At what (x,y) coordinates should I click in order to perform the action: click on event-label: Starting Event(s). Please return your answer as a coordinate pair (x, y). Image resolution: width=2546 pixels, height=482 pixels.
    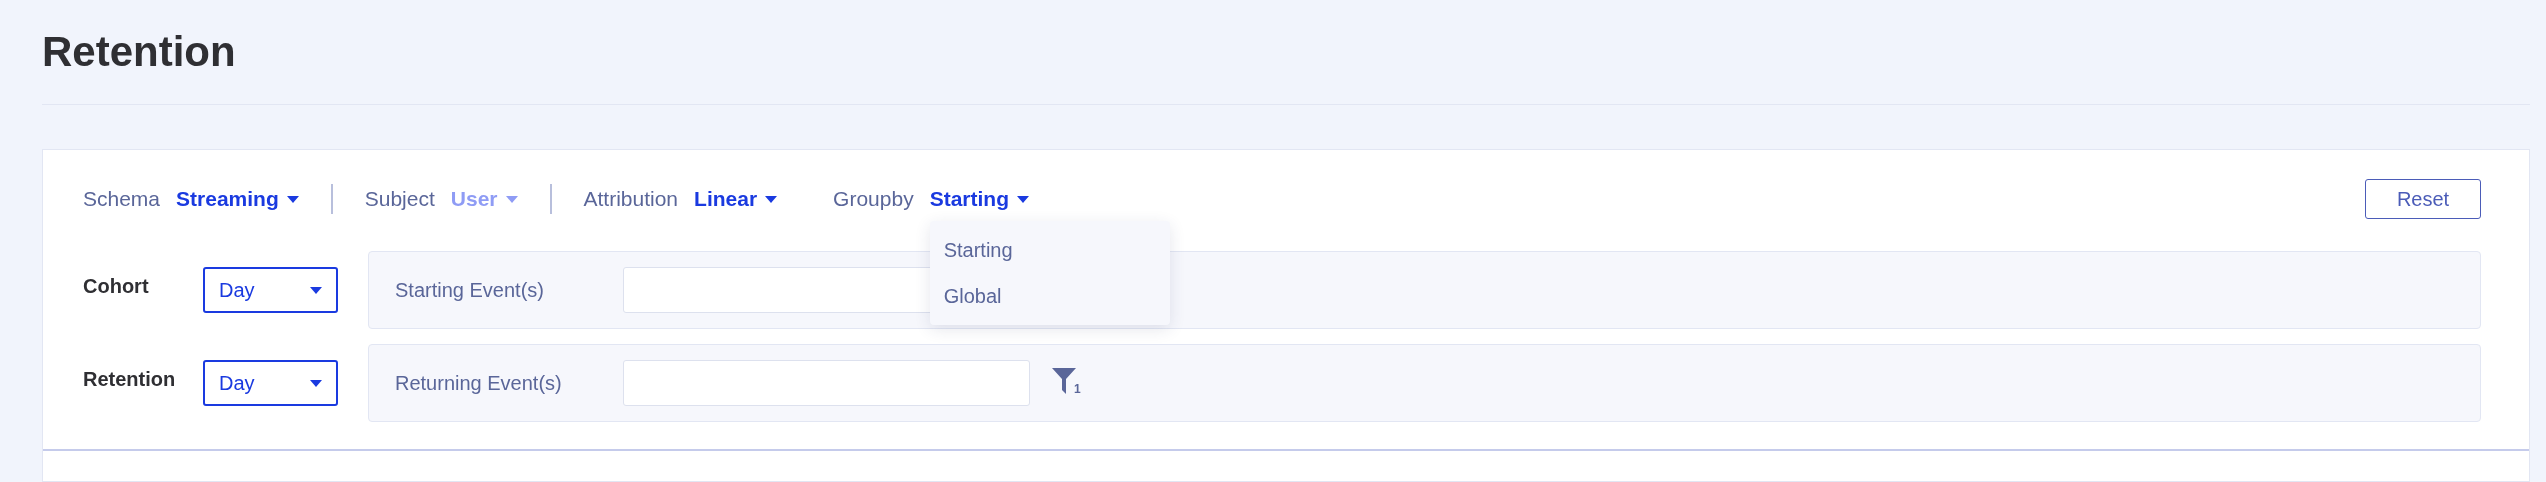
    Looking at the image, I should click on (470, 290).